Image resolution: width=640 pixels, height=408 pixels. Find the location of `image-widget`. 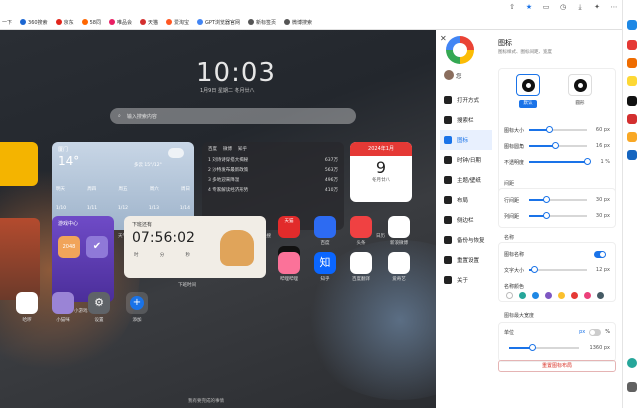

image-widget is located at coordinates (20, 259).